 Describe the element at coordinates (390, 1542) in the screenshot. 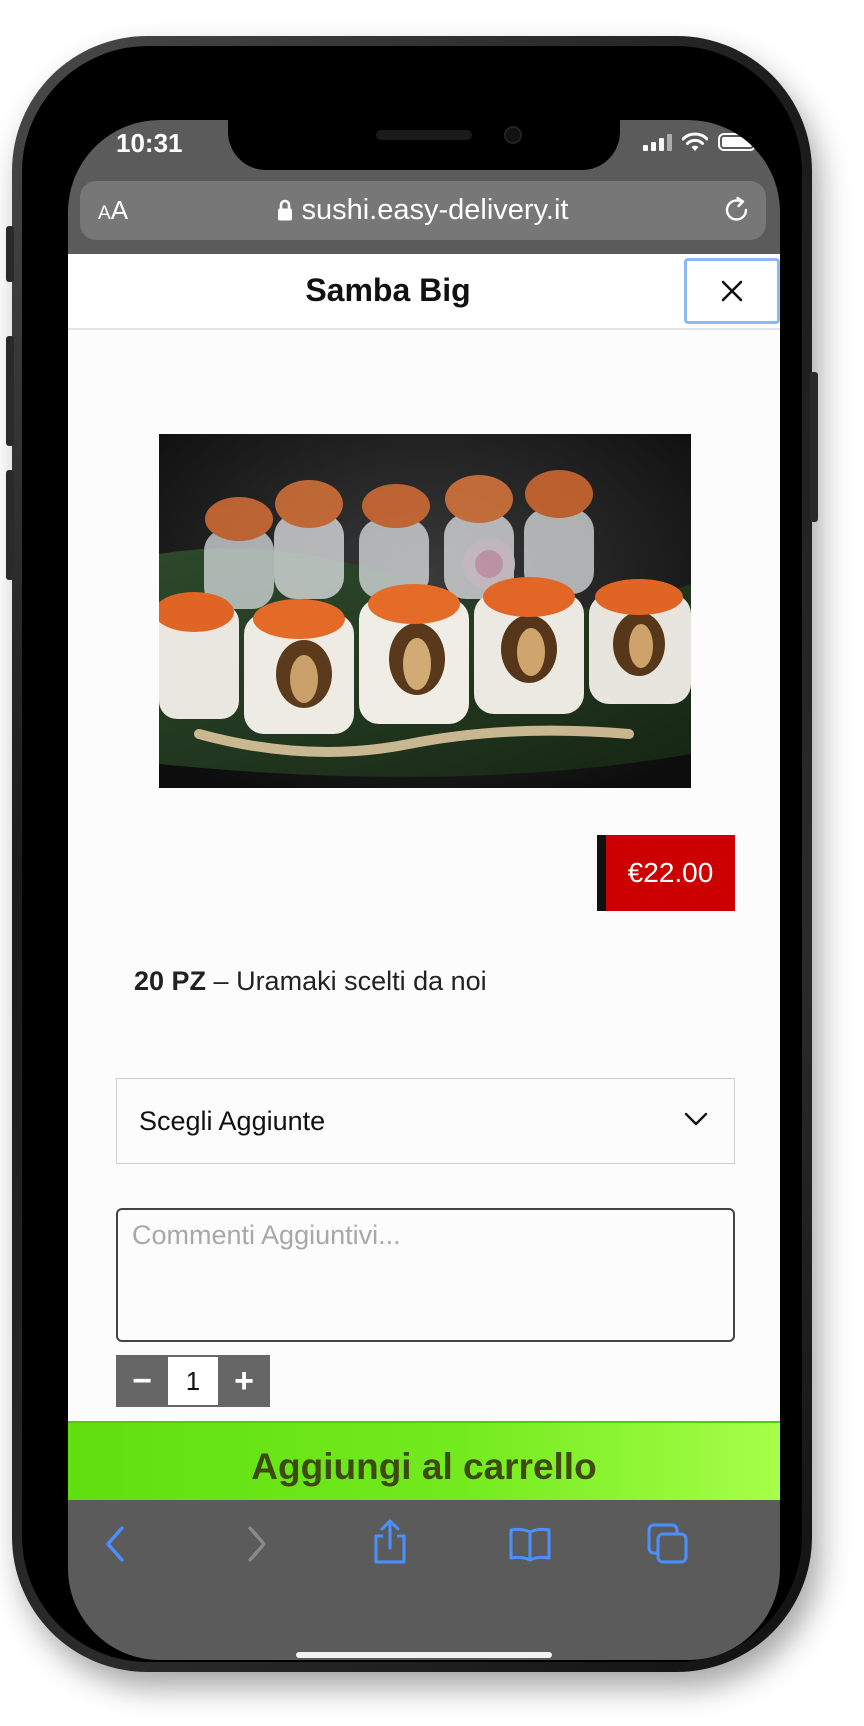

I see `share-icon` at that location.